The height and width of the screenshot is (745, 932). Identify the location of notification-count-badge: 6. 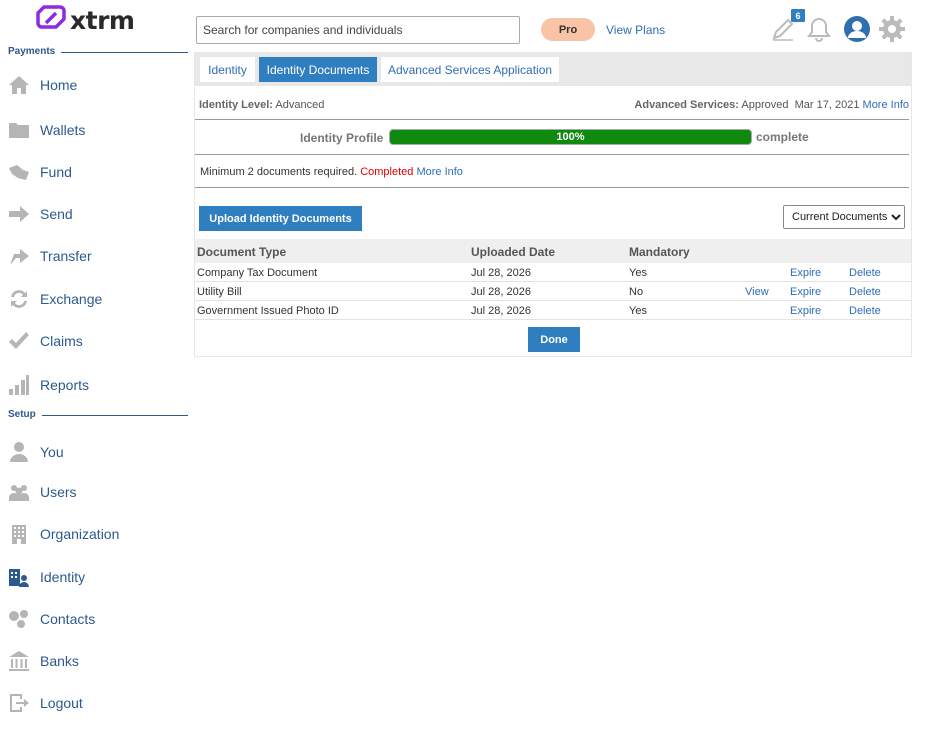
(798, 15).